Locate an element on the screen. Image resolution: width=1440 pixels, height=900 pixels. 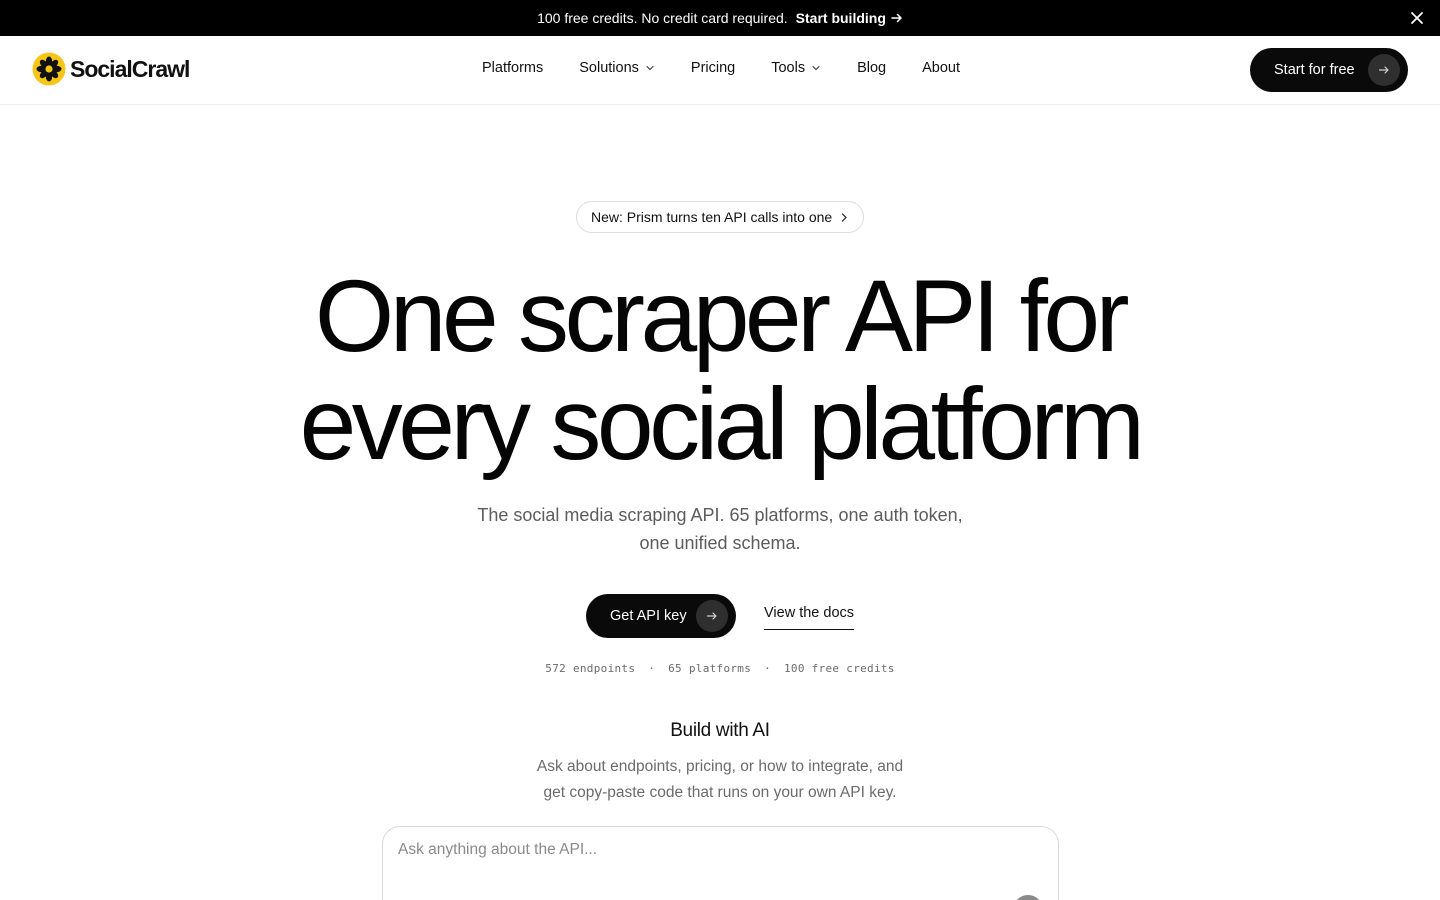
nav-item-label: Pricing is located at coordinates (713, 68).